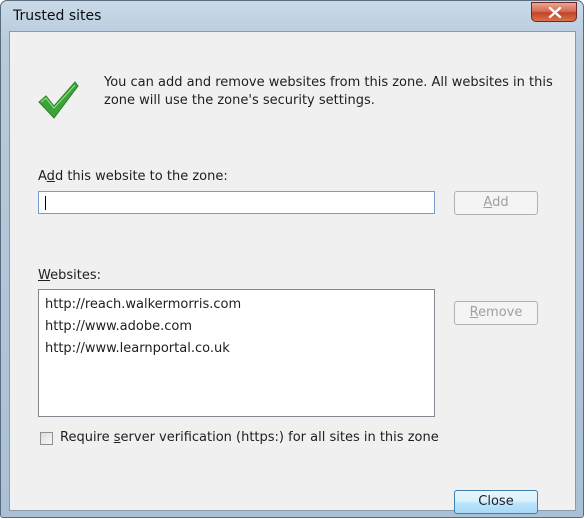 This screenshot has width=585, height=519. I want to click on text-caret, so click(45, 203).